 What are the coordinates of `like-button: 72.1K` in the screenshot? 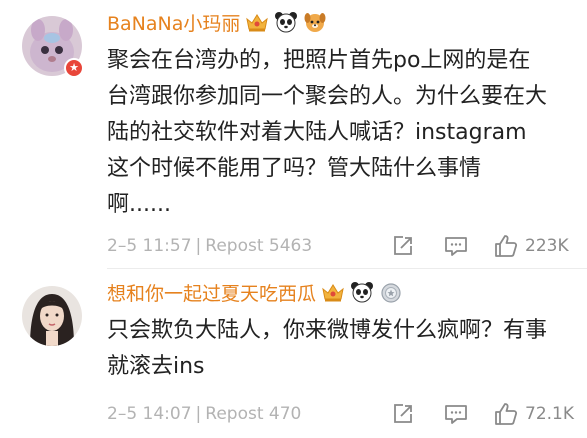 It's located at (533, 414).